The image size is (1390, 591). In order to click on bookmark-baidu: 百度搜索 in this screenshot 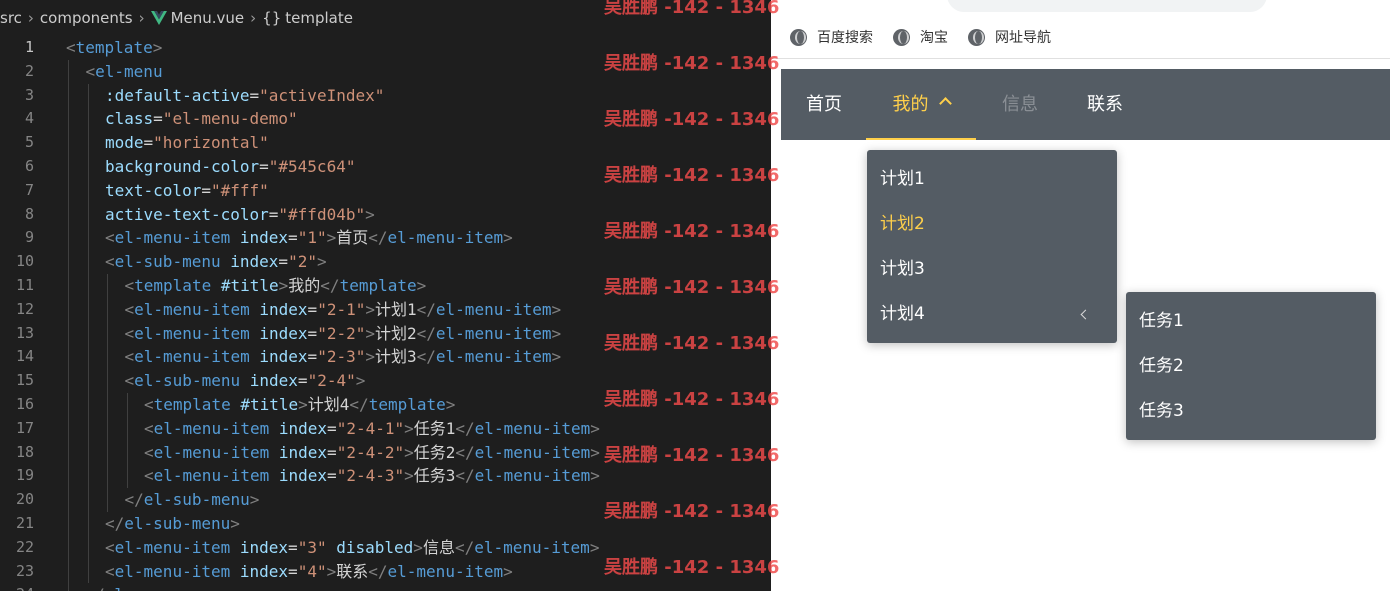, I will do `click(831, 37)`.